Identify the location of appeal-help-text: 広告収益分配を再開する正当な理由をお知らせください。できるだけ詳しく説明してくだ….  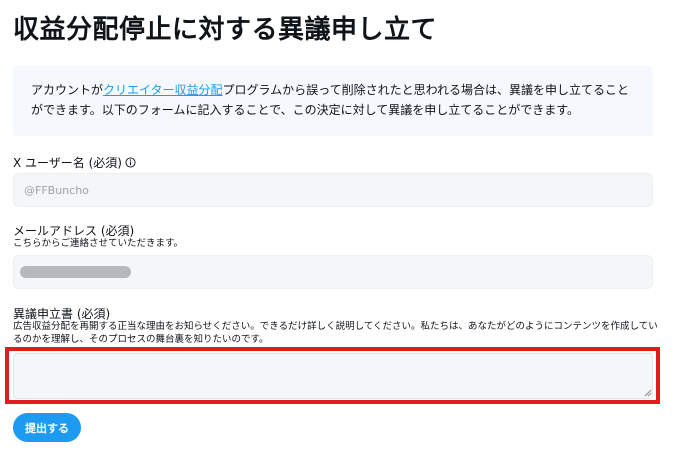
(335, 333).